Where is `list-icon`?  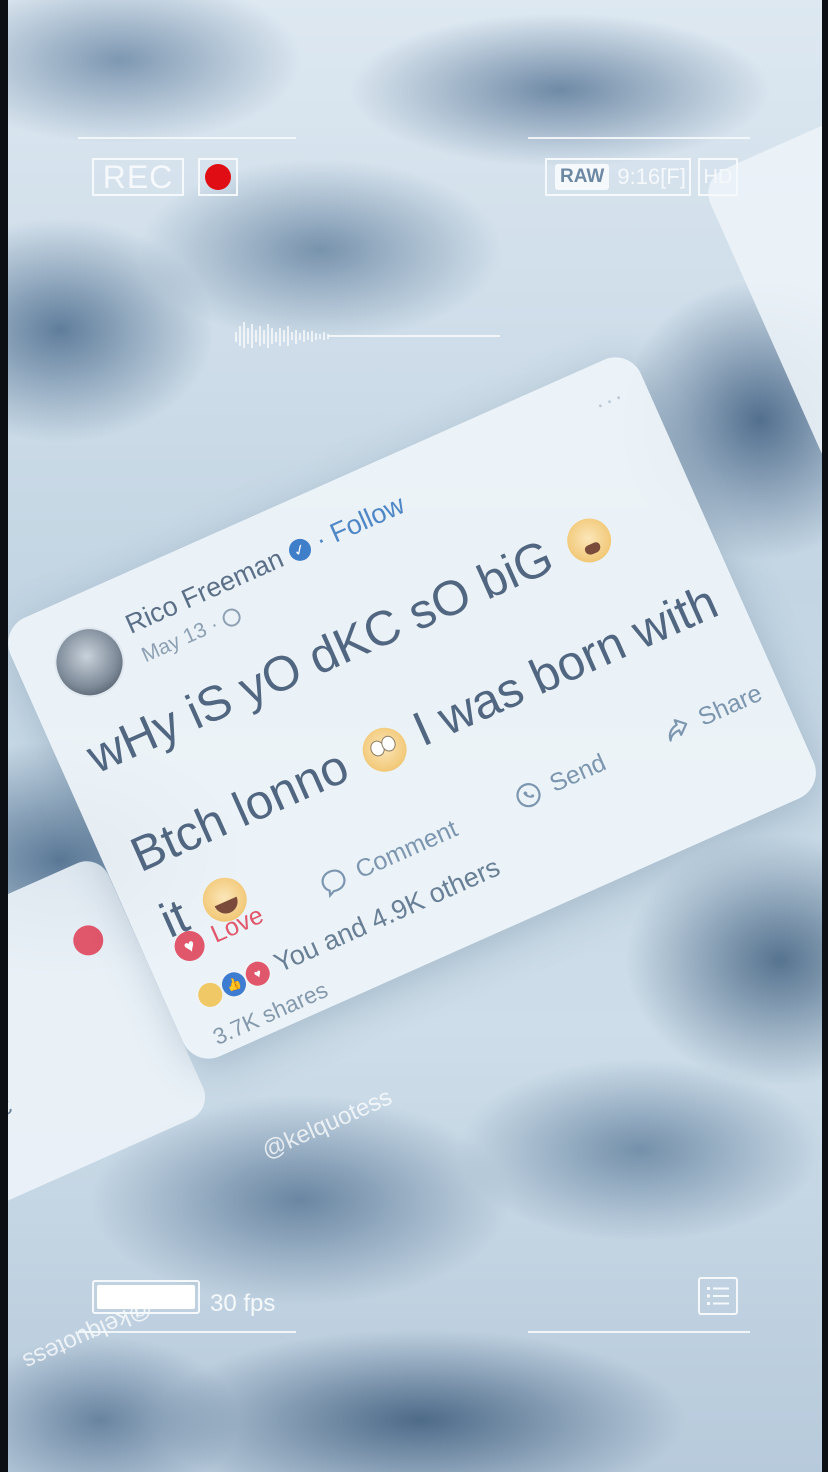 list-icon is located at coordinates (718, 1296).